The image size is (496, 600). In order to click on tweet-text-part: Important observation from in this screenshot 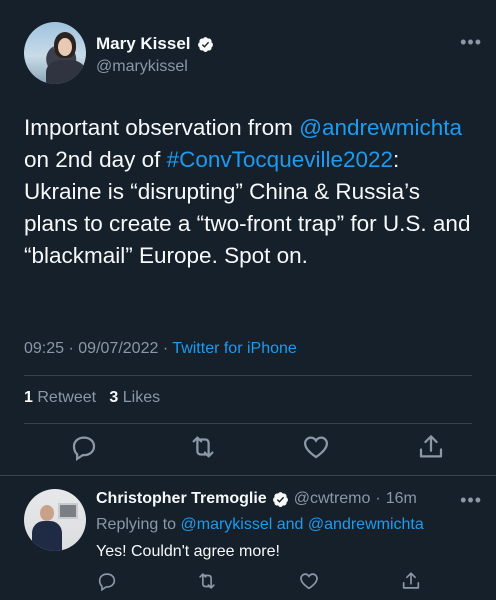, I will do `click(162, 127)`.